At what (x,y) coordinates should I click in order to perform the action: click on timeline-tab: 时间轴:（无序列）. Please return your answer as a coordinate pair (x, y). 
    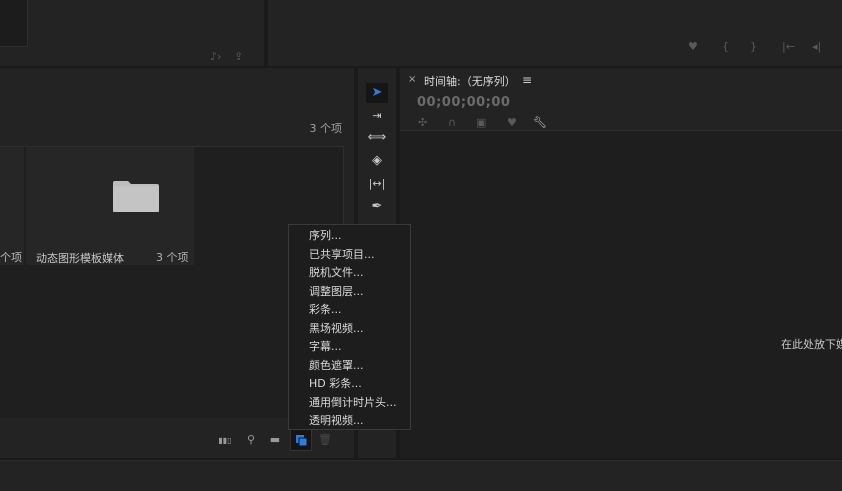
    Looking at the image, I should click on (470, 81).